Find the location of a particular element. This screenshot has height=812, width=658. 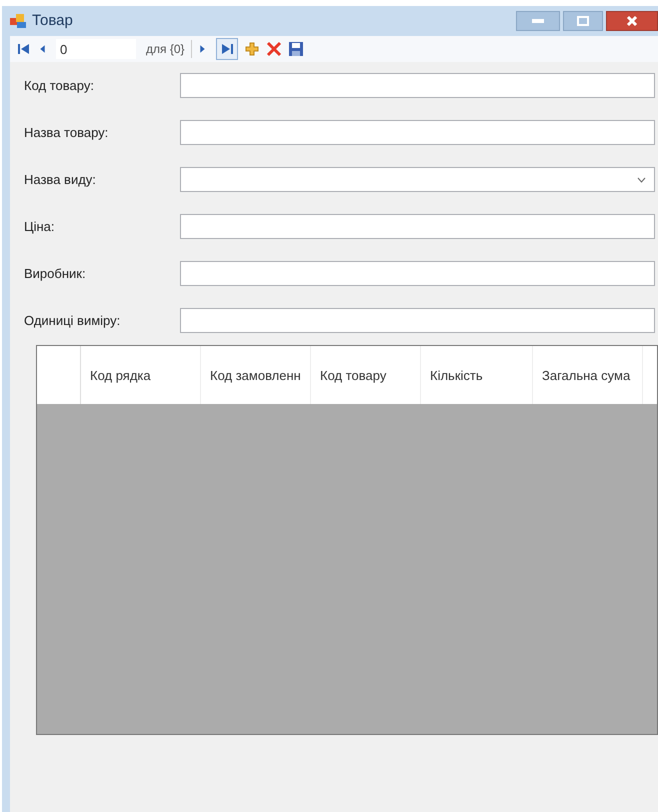

minimize-button is located at coordinates (538, 21).